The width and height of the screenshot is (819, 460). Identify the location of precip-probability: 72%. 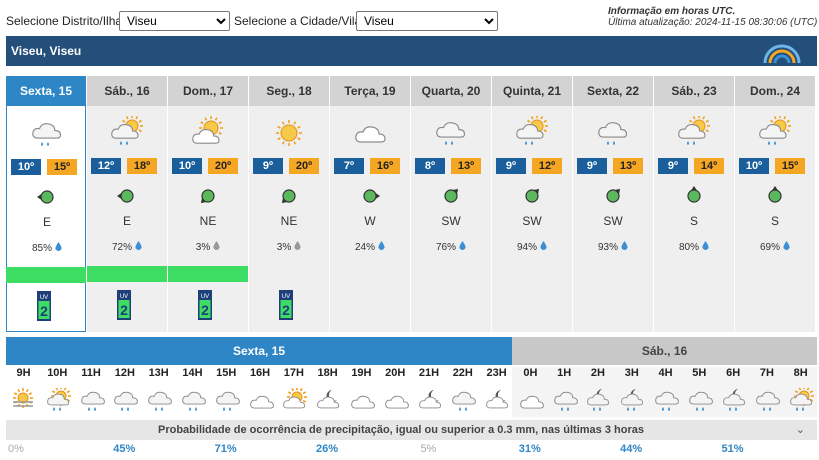
(127, 247).